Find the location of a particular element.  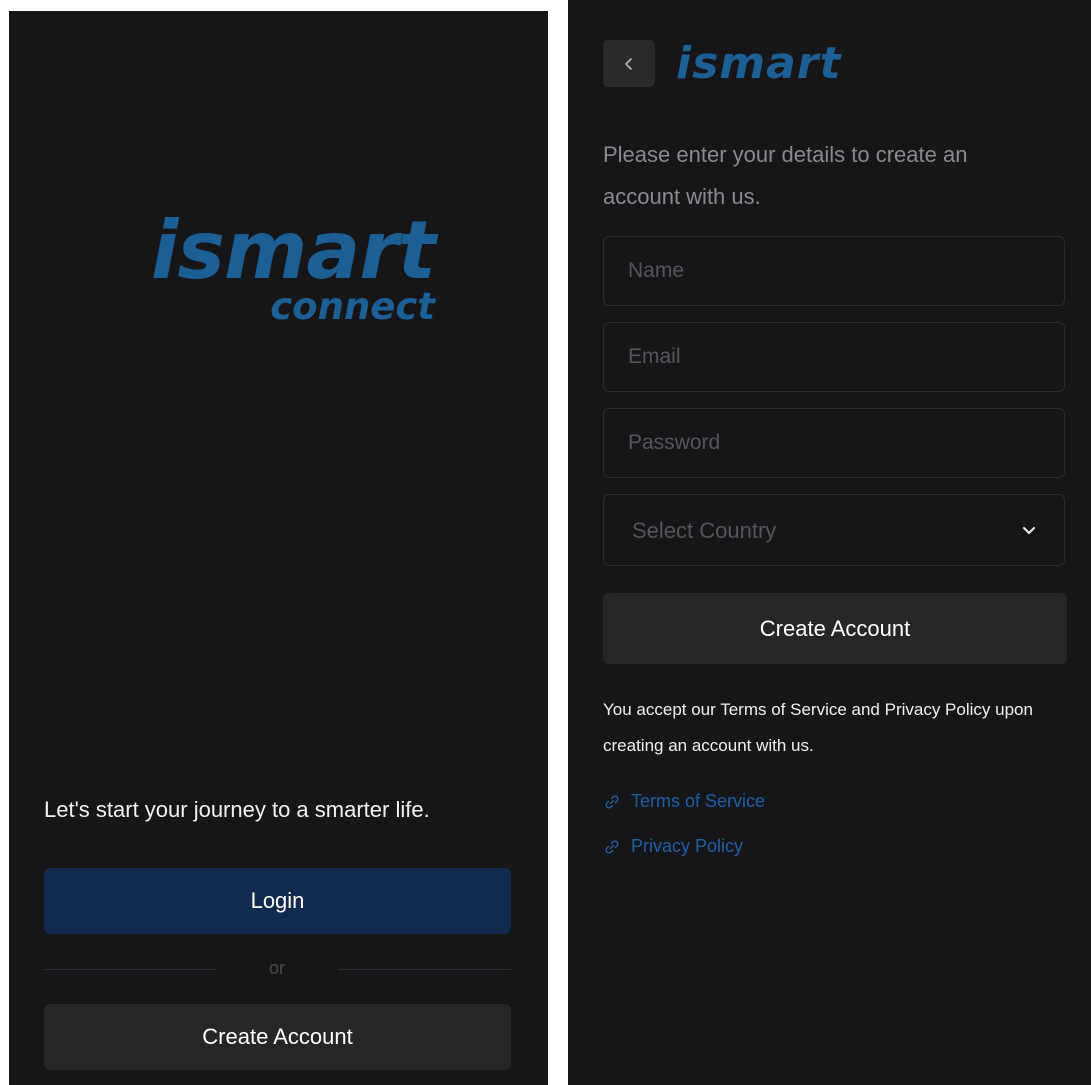

create-account-submit-label: Create Account is located at coordinates (835, 628).